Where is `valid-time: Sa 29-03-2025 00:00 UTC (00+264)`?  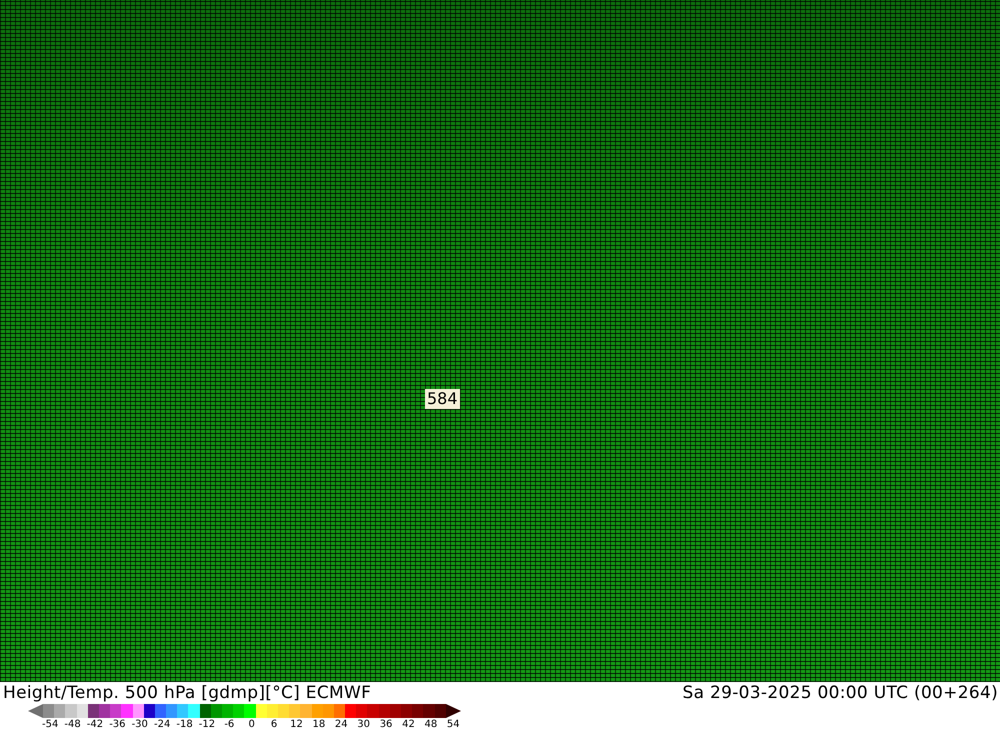
valid-time: Sa 29-03-2025 00:00 UTC (00+264) is located at coordinates (840, 693).